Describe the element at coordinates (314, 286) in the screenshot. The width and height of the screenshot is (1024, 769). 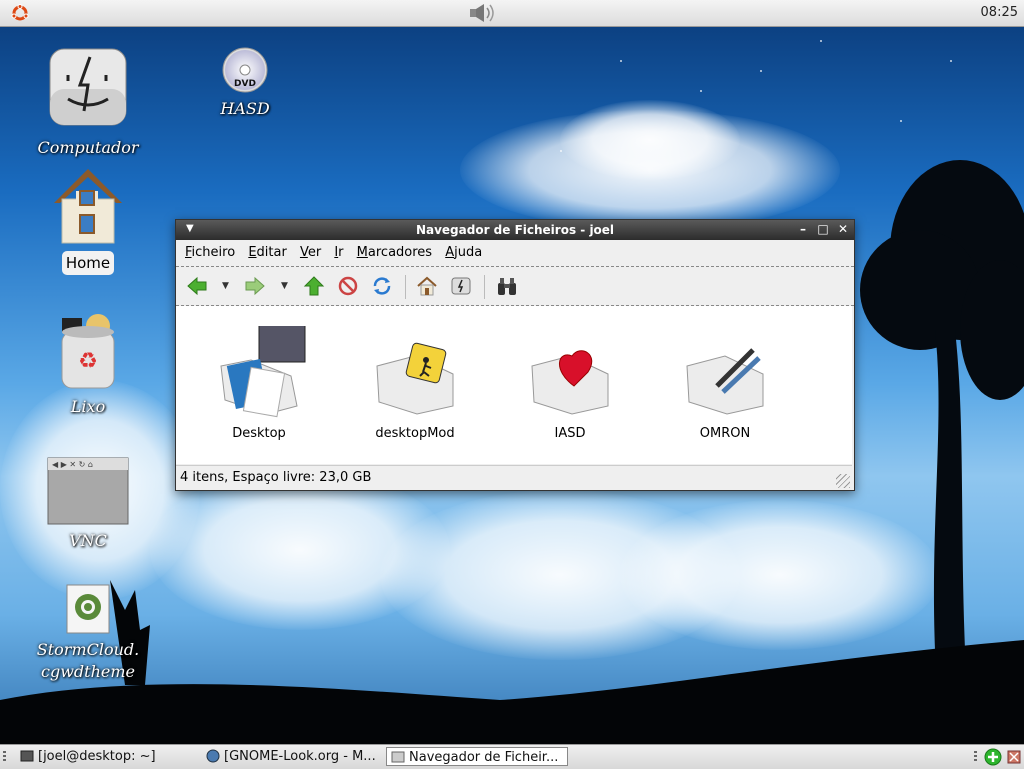
I see `up-icon` at that location.